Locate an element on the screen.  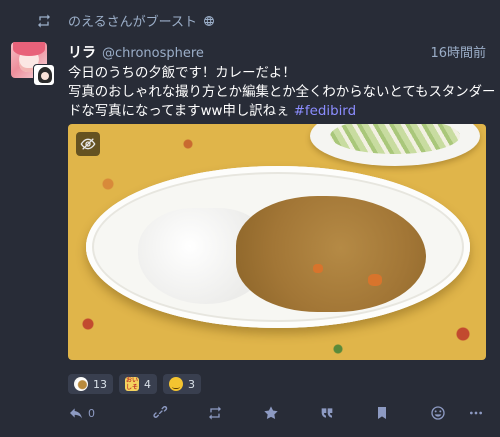
avatar-group is located at coordinates (34, 65).